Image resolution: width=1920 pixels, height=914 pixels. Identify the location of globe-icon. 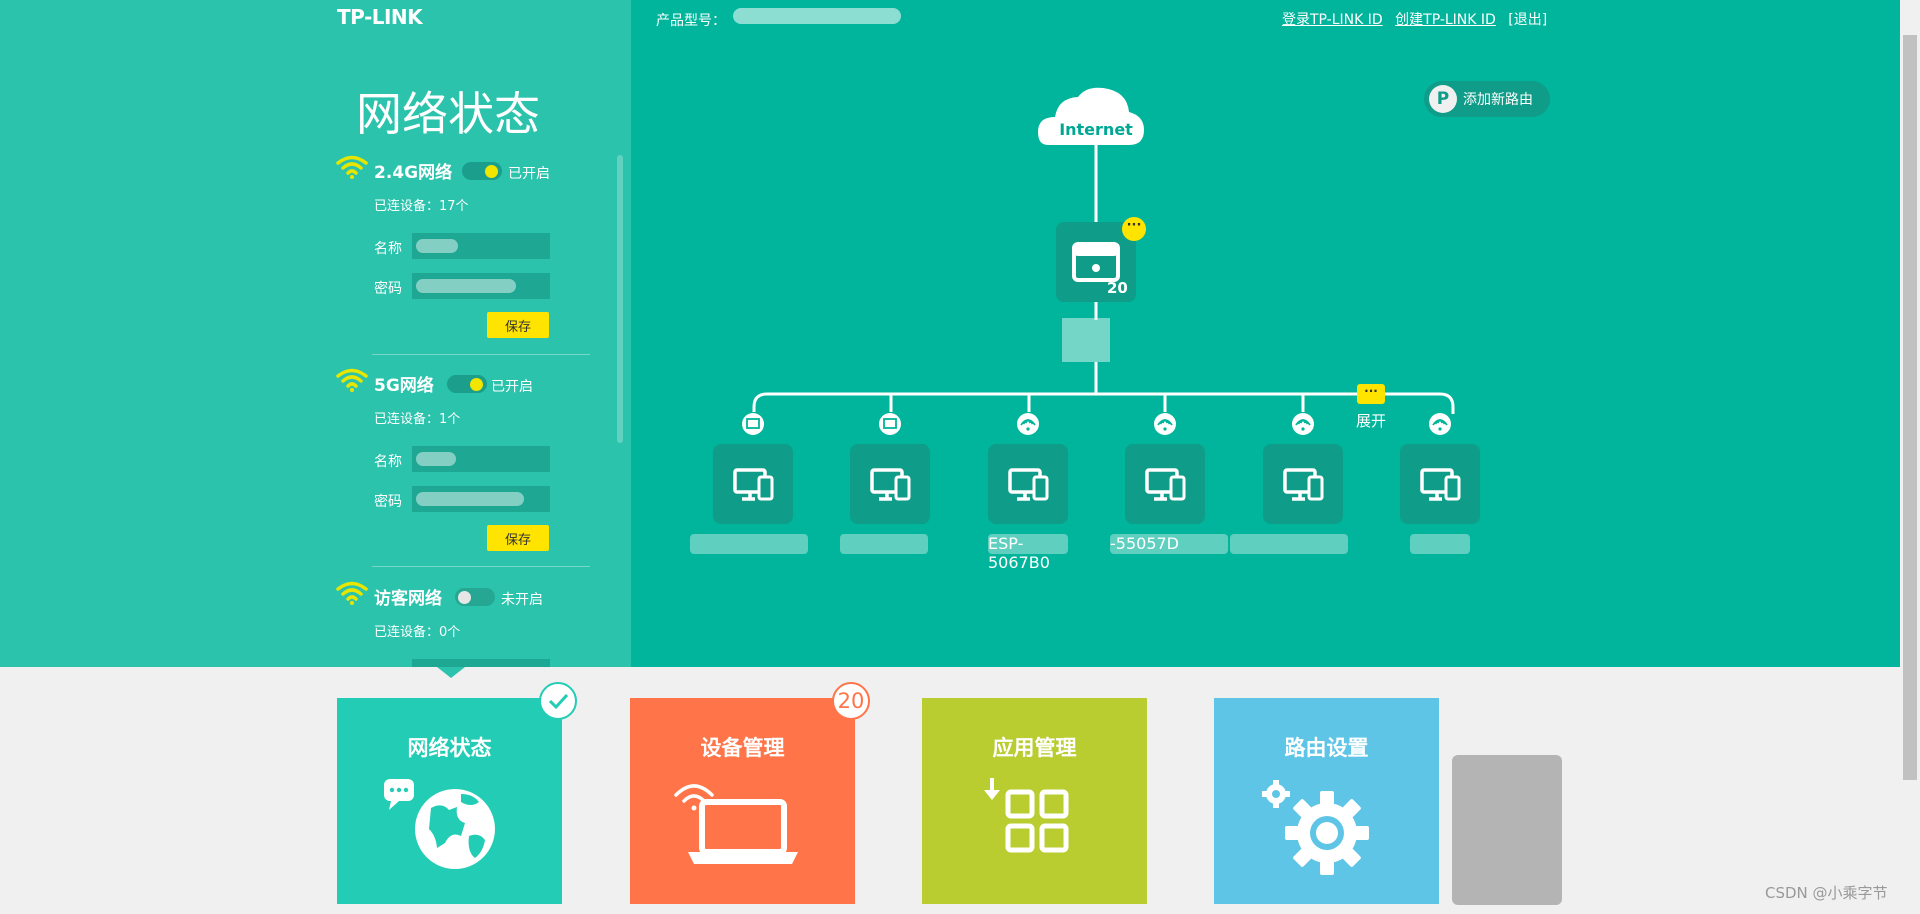
(439, 824).